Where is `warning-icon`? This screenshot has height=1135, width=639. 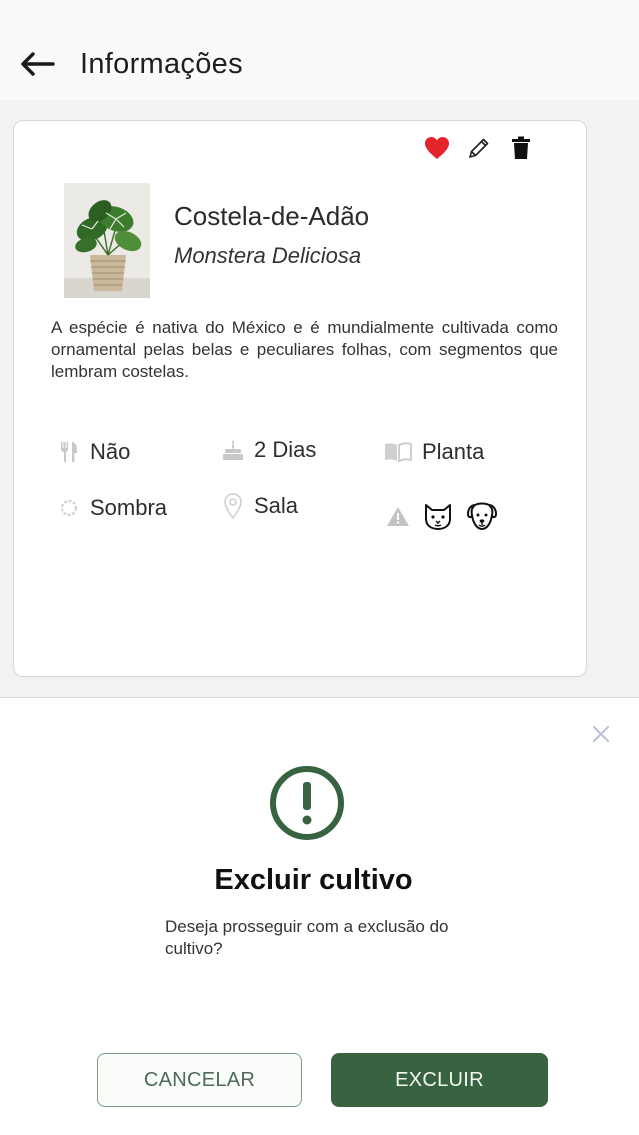
warning-icon is located at coordinates (398, 516).